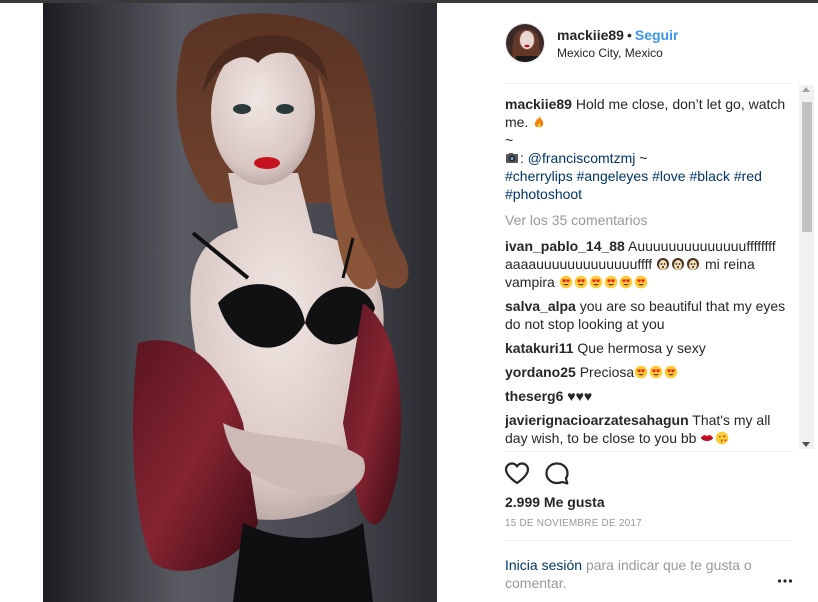 Image resolution: width=818 pixels, height=602 pixels. I want to click on login-link: Inicia sesión, so click(543, 565).